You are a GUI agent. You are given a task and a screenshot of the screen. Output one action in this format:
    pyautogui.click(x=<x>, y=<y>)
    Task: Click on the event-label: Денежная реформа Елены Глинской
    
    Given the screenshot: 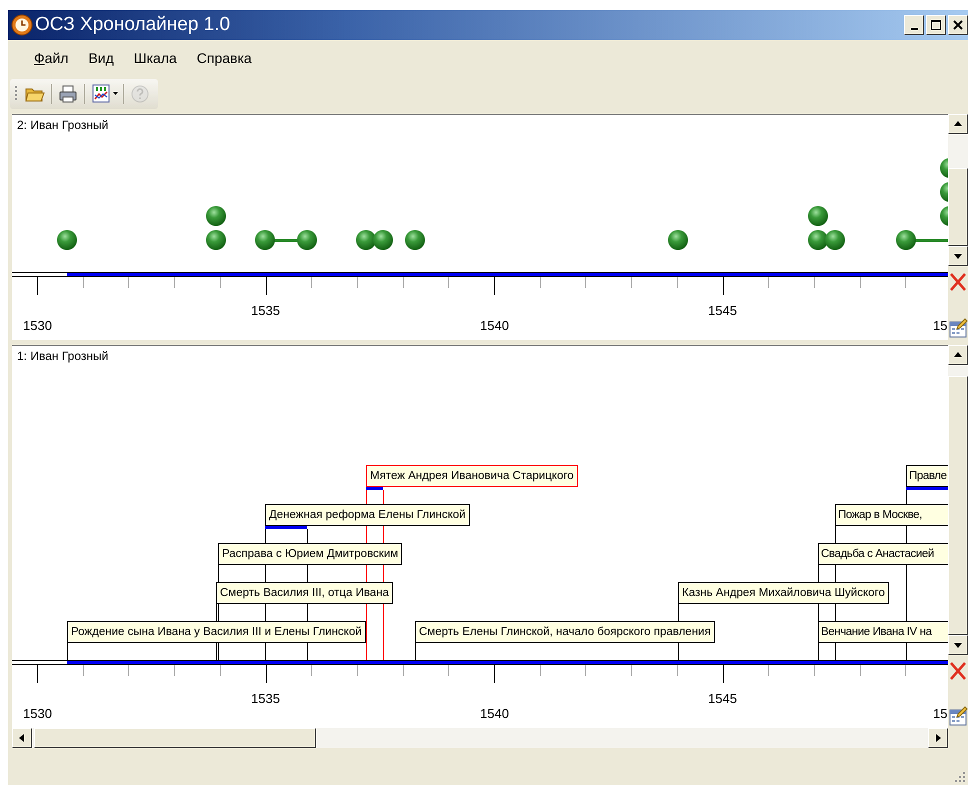 What is the action you would take?
    pyautogui.click(x=367, y=515)
    